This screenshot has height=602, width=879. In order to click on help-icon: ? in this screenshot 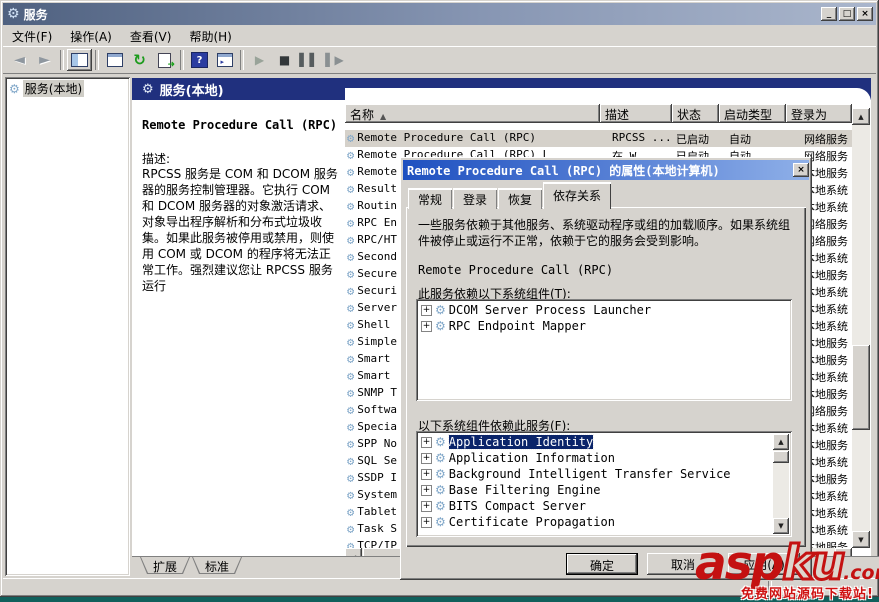, I will do `click(199, 60)`.